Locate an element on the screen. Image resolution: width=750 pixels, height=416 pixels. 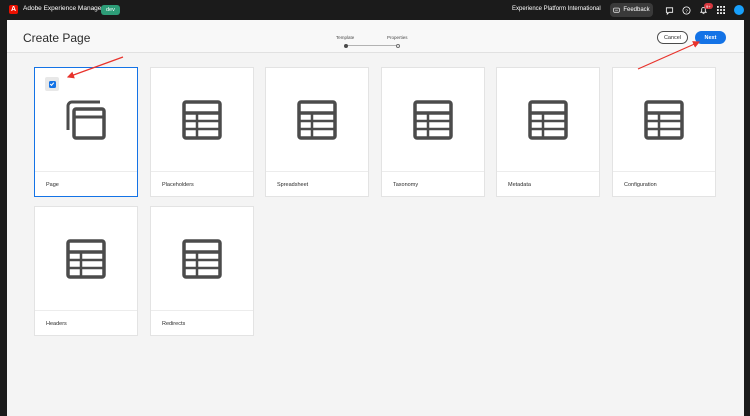
left-border is located at coordinates (3, 218).